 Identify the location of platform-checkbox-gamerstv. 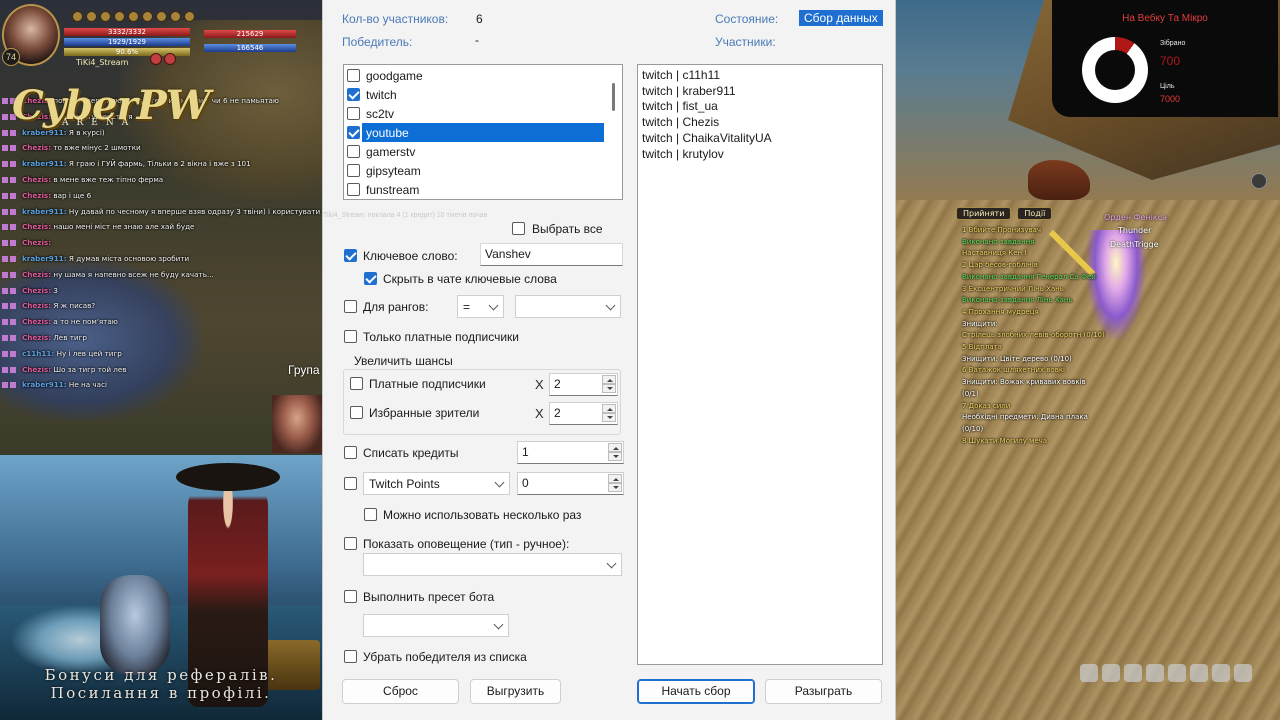
(353, 151).